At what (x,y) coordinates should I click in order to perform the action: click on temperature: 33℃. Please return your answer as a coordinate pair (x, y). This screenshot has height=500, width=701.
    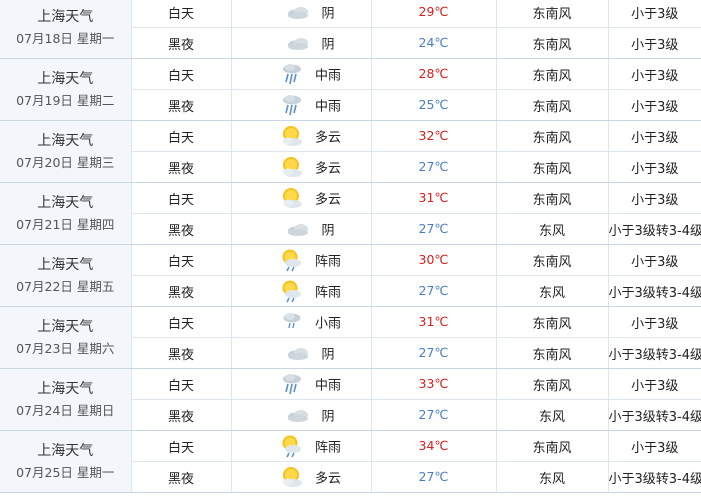
    Looking at the image, I should click on (433, 383).